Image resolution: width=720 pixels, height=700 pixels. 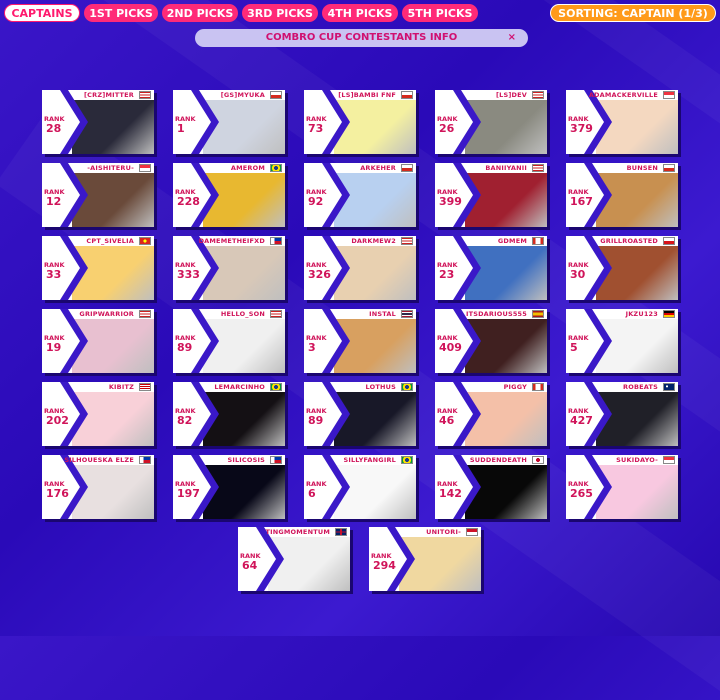 What do you see at coordinates (319, 274) in the screenshot?
I see `rank-value: 326` at bounding box center [319, 274].